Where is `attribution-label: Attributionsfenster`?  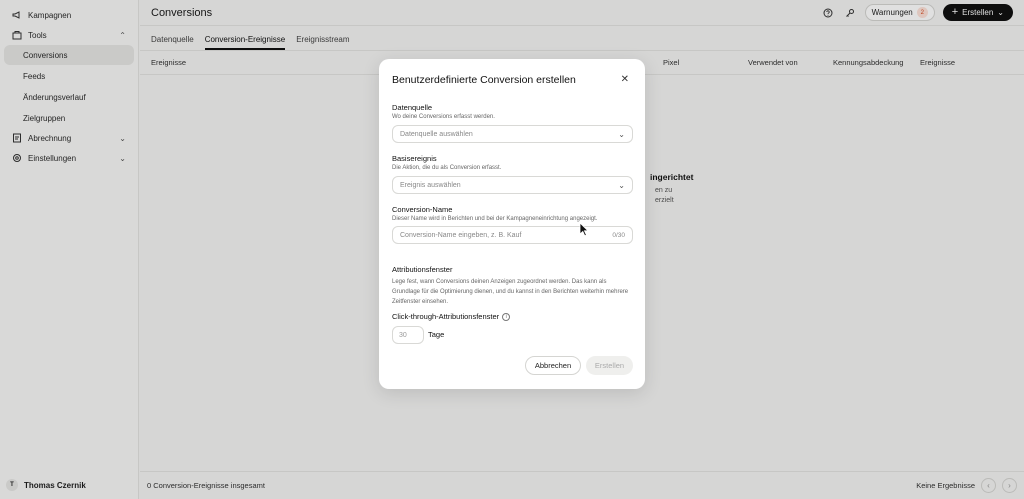 attribution-label: Attributionsfenster is located at coordinates (422, 269).